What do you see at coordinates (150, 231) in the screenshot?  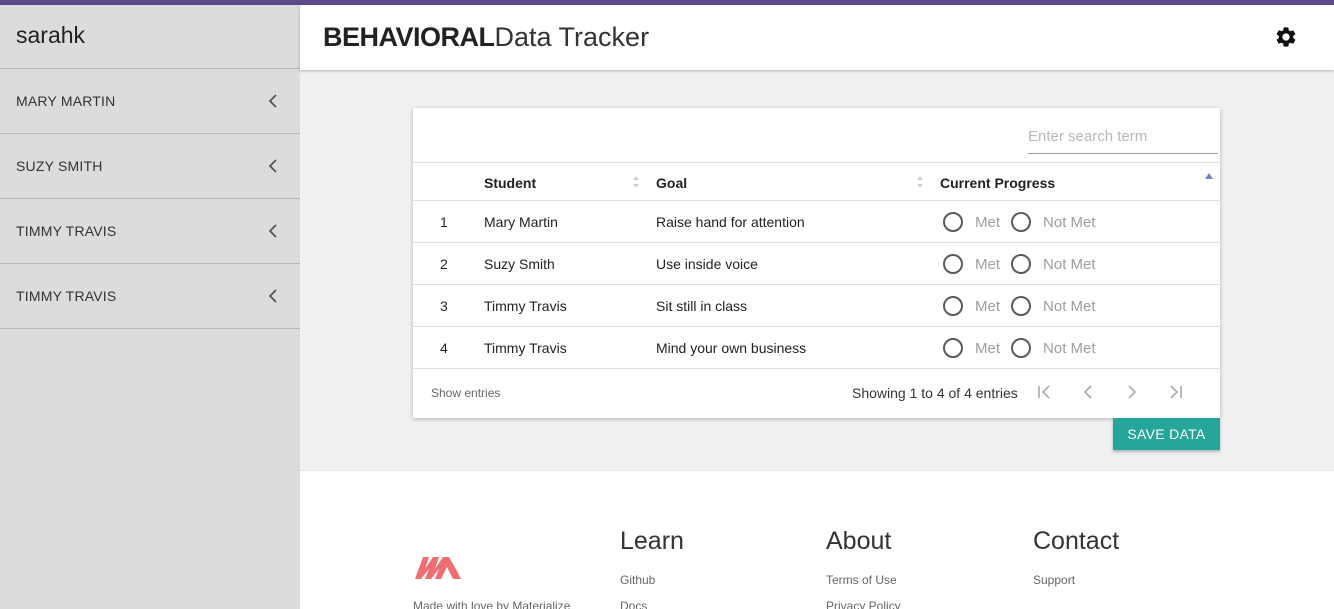 I see `sidebar-item-timmy-travis: TIMMY TRAVIS` at bounding box center [150, 231].